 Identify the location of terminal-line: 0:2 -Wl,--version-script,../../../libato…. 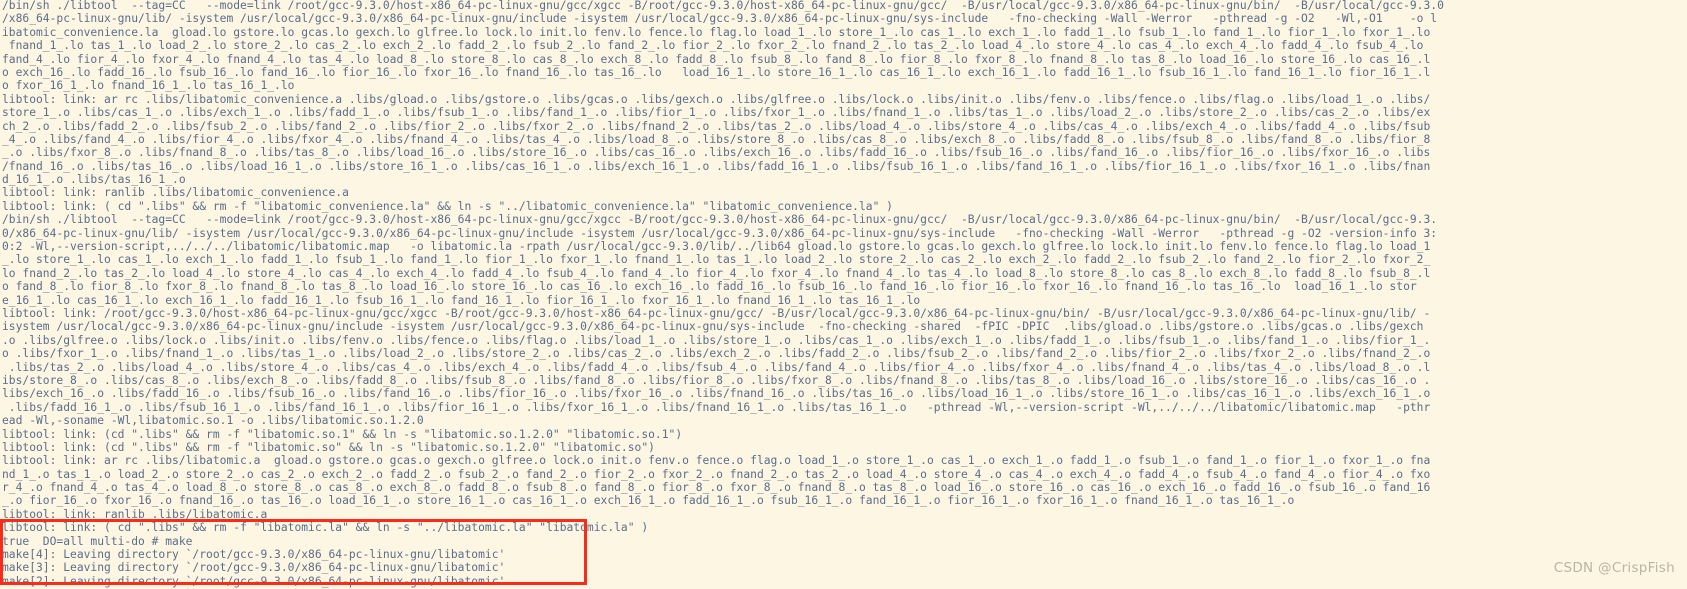
(716, 247).